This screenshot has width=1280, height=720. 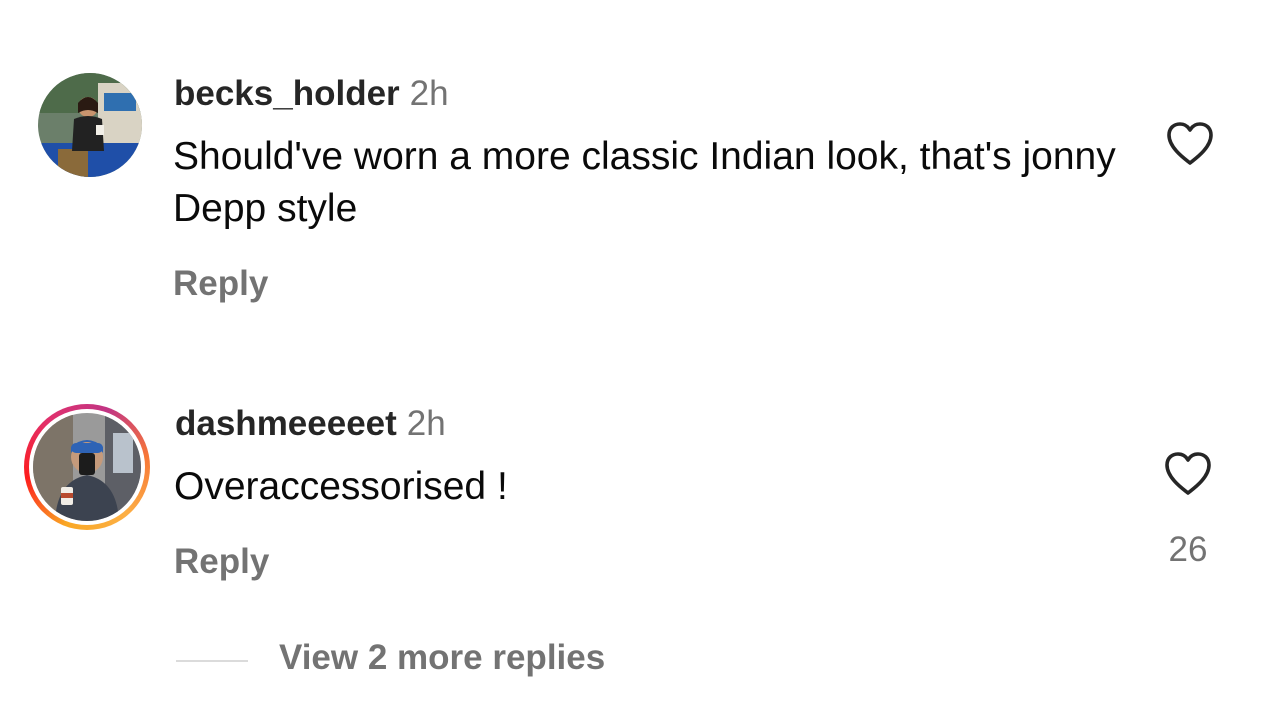 I want to click on view-more-replies-button: View 2 more replies, so click(x=442, y=658).